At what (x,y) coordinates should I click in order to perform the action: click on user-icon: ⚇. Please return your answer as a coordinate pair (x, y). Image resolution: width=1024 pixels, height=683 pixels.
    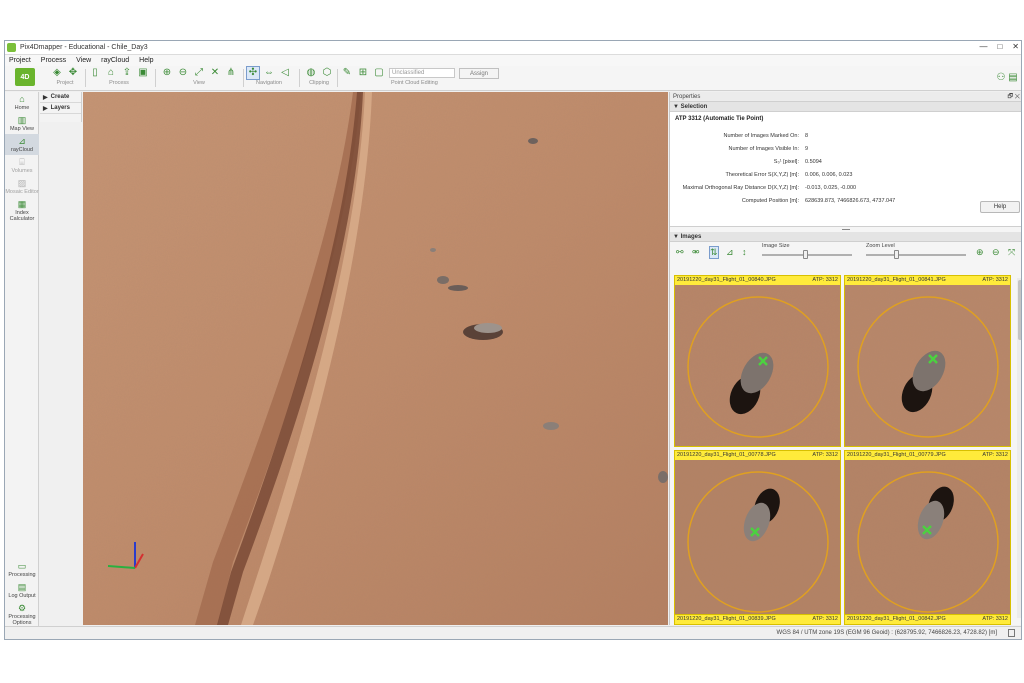
    Looking at the image, I should click on (1001, 78).